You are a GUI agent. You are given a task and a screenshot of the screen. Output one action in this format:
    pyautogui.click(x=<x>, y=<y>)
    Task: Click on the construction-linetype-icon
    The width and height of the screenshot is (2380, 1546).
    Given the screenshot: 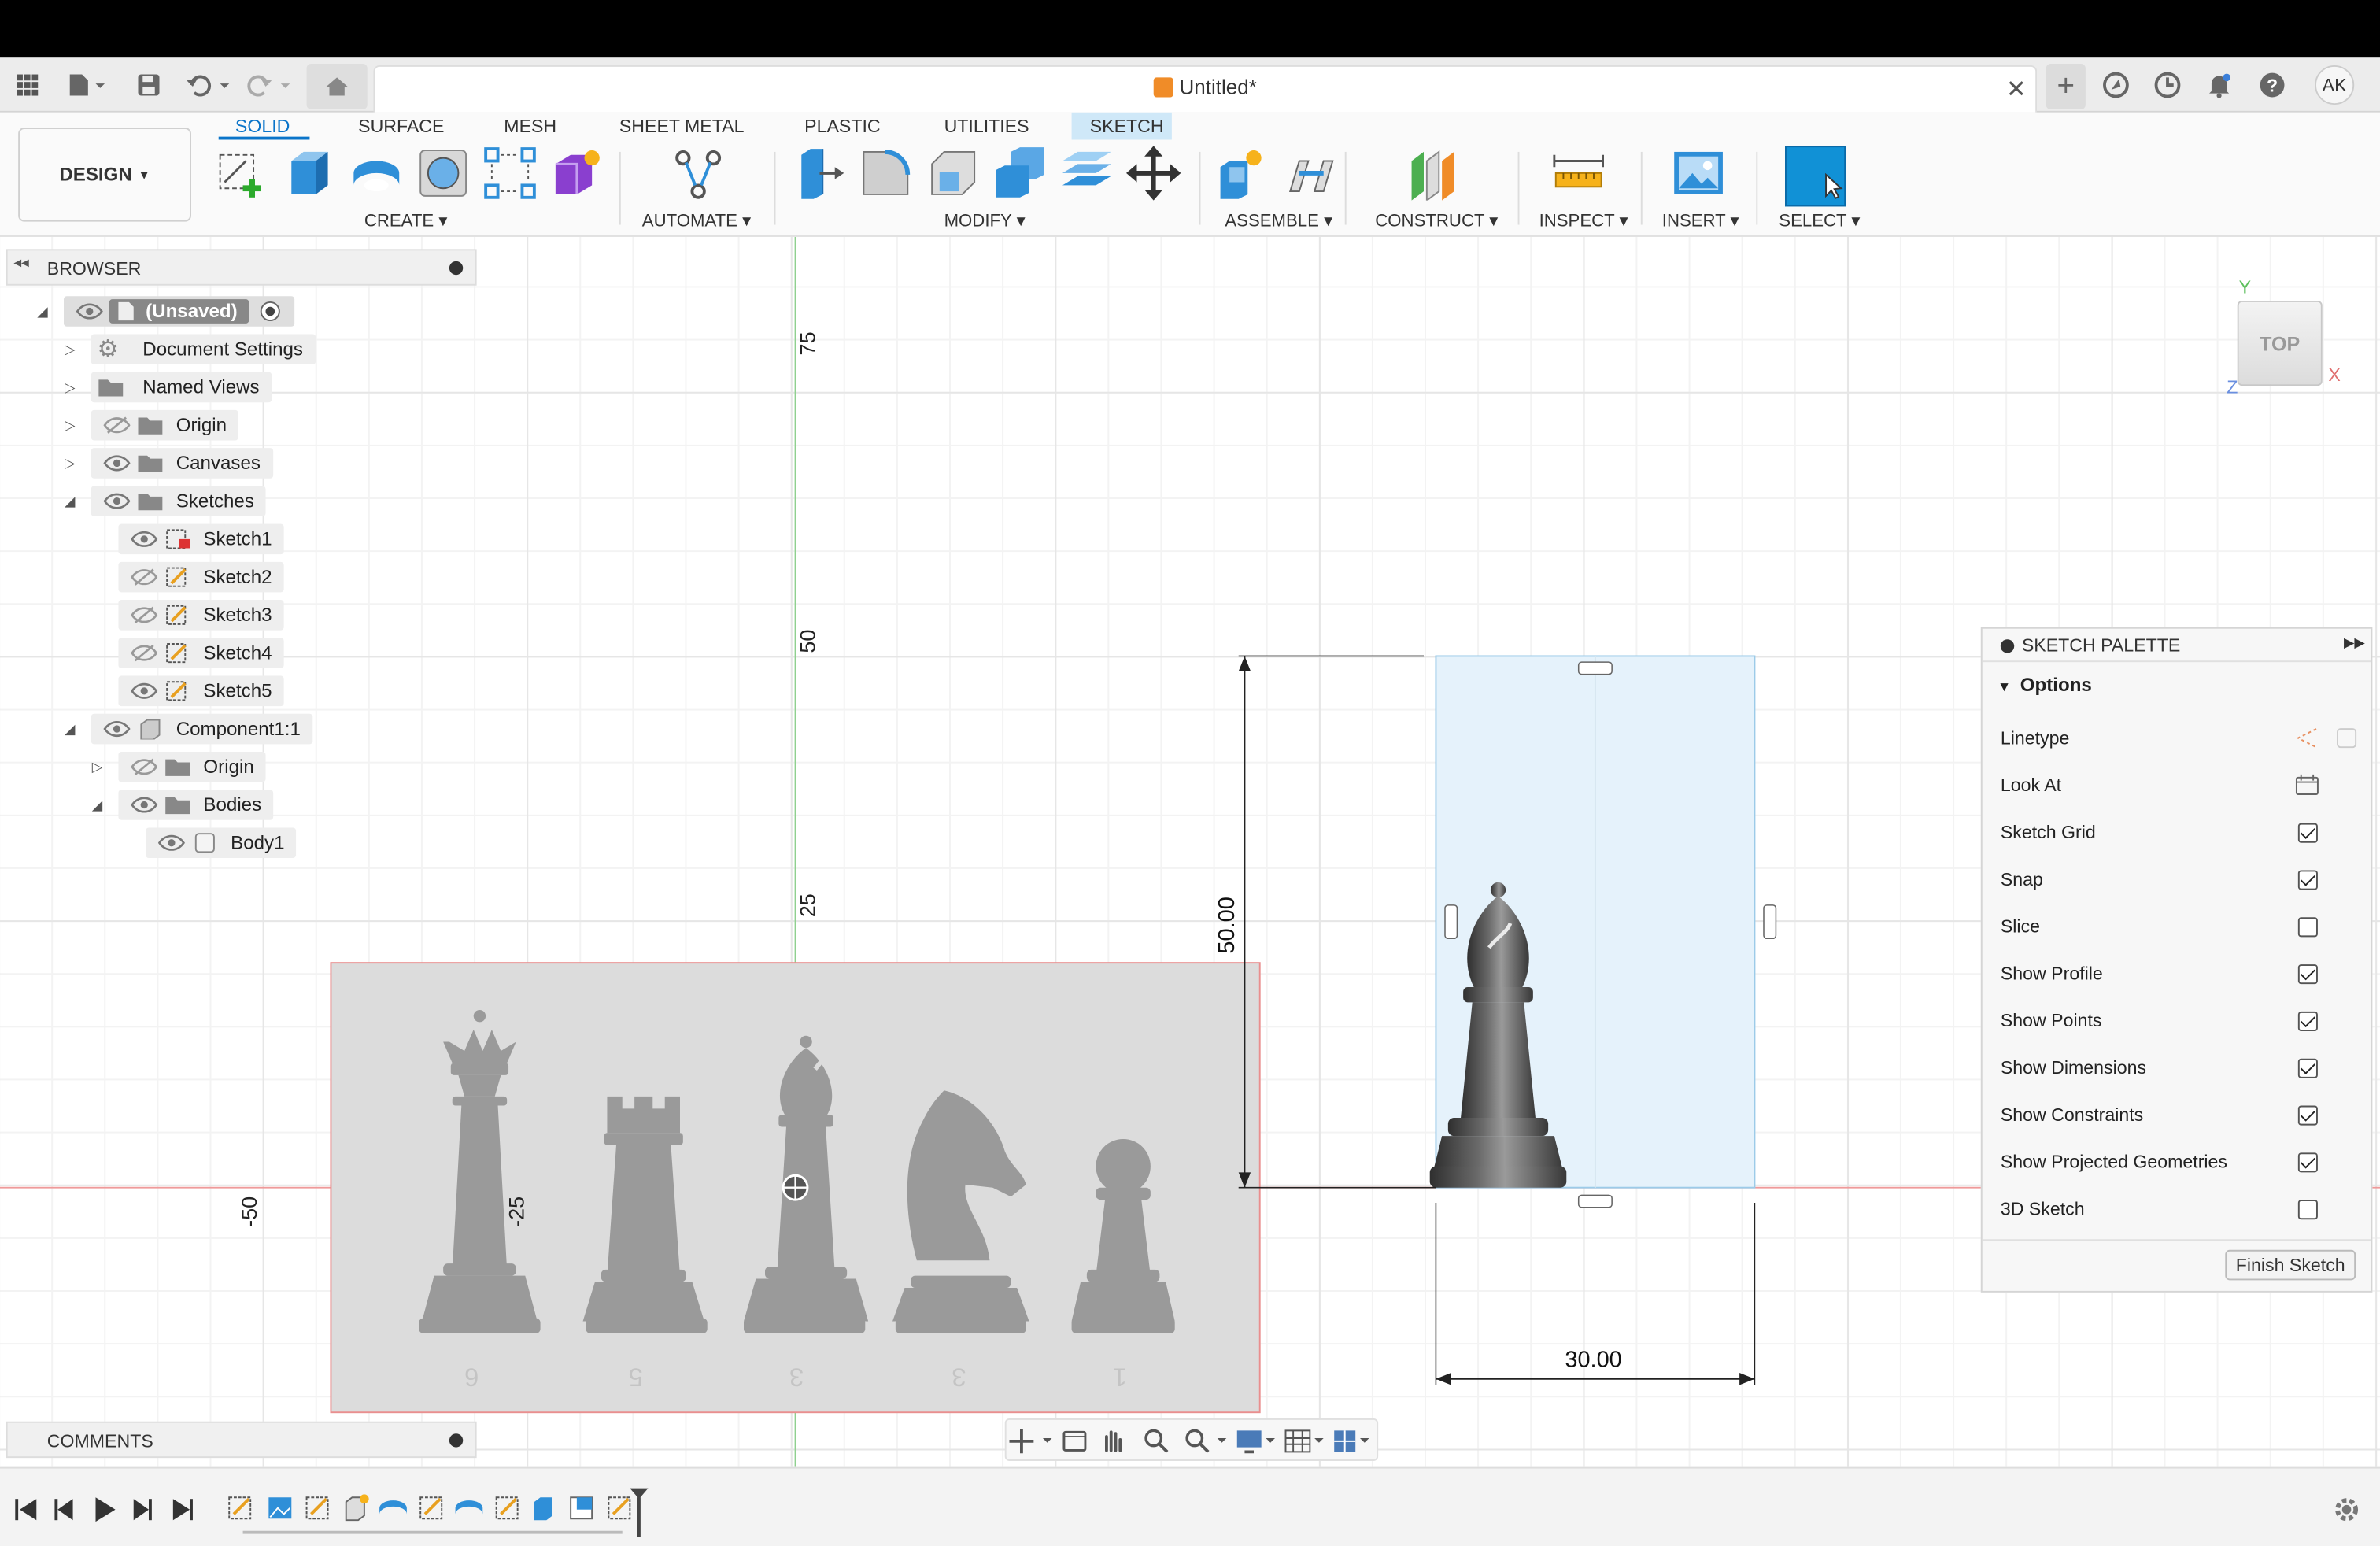 What is the action you would take?
    pyautogui.click(x=2307, y=738)
    